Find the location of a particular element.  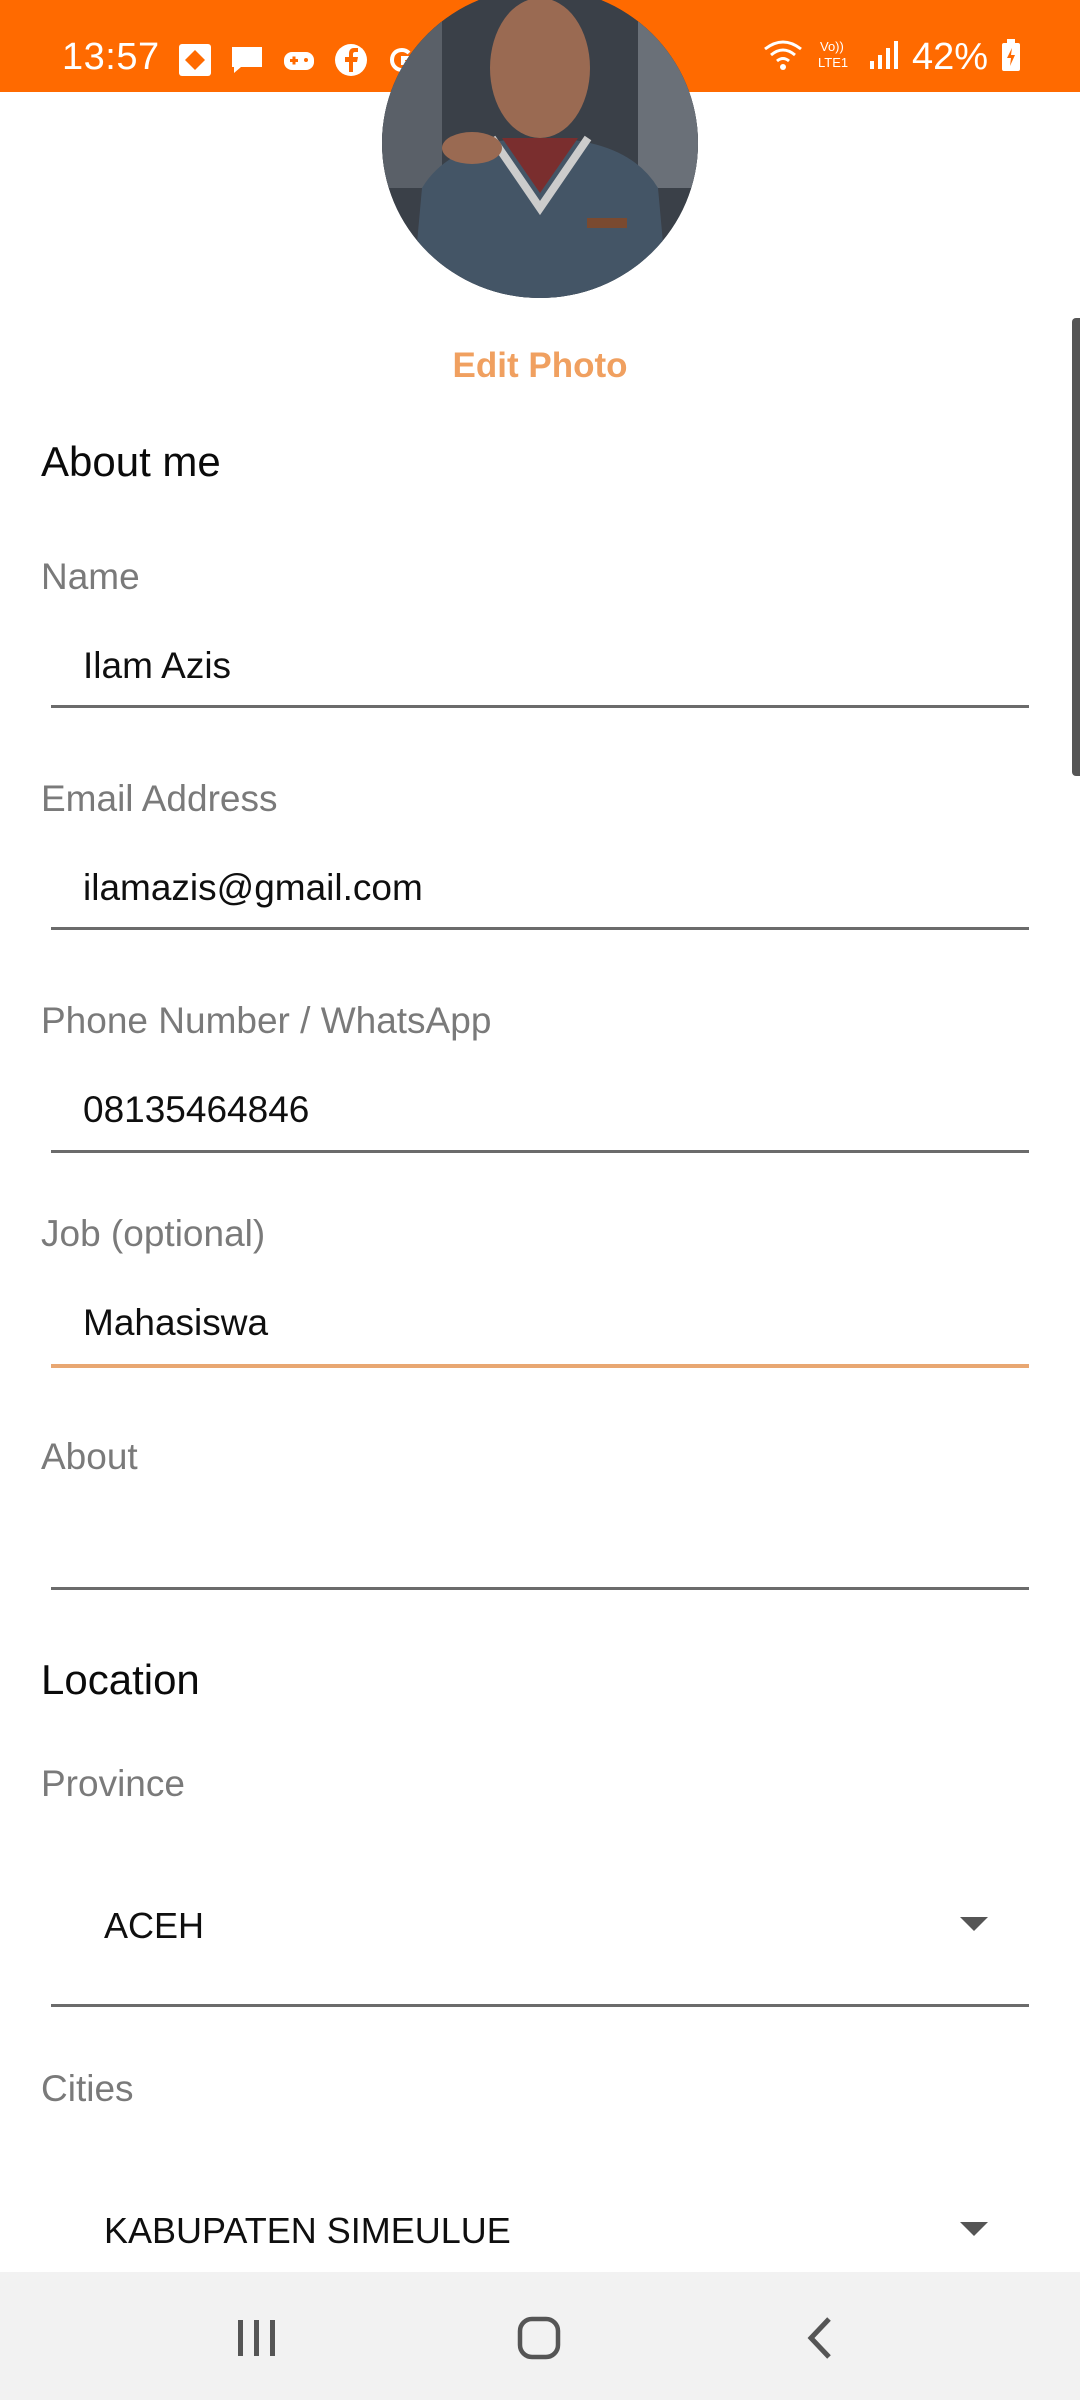

message-icon is located at coordinates (247, 60).